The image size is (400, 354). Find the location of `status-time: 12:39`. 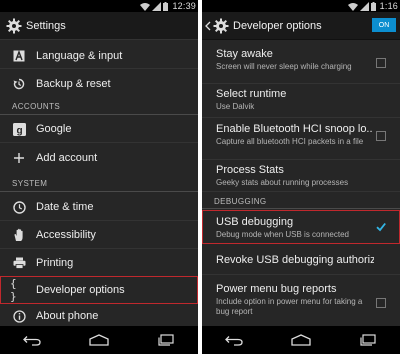

status-time: 12:39 is located at coordinates (184, 6).